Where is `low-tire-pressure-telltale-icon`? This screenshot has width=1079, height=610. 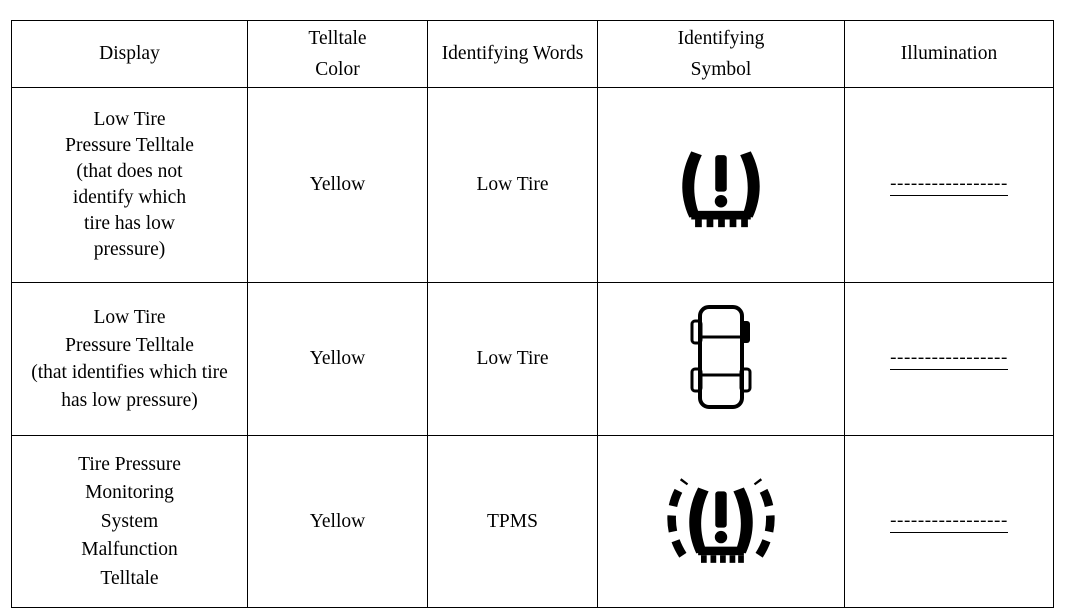
low-tire-pressure-telltale-icon is located at coordinates (721, 189).